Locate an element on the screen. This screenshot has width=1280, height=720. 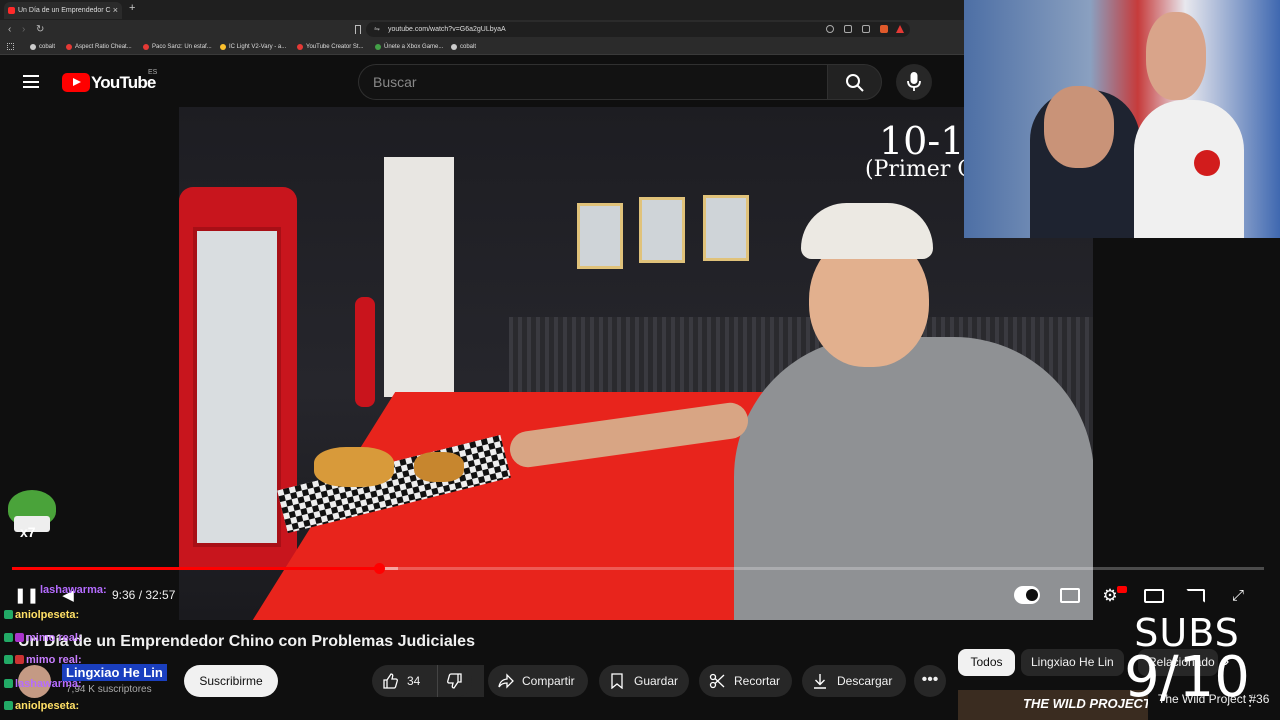
person-right-face is located at coordinates (1176, 56).